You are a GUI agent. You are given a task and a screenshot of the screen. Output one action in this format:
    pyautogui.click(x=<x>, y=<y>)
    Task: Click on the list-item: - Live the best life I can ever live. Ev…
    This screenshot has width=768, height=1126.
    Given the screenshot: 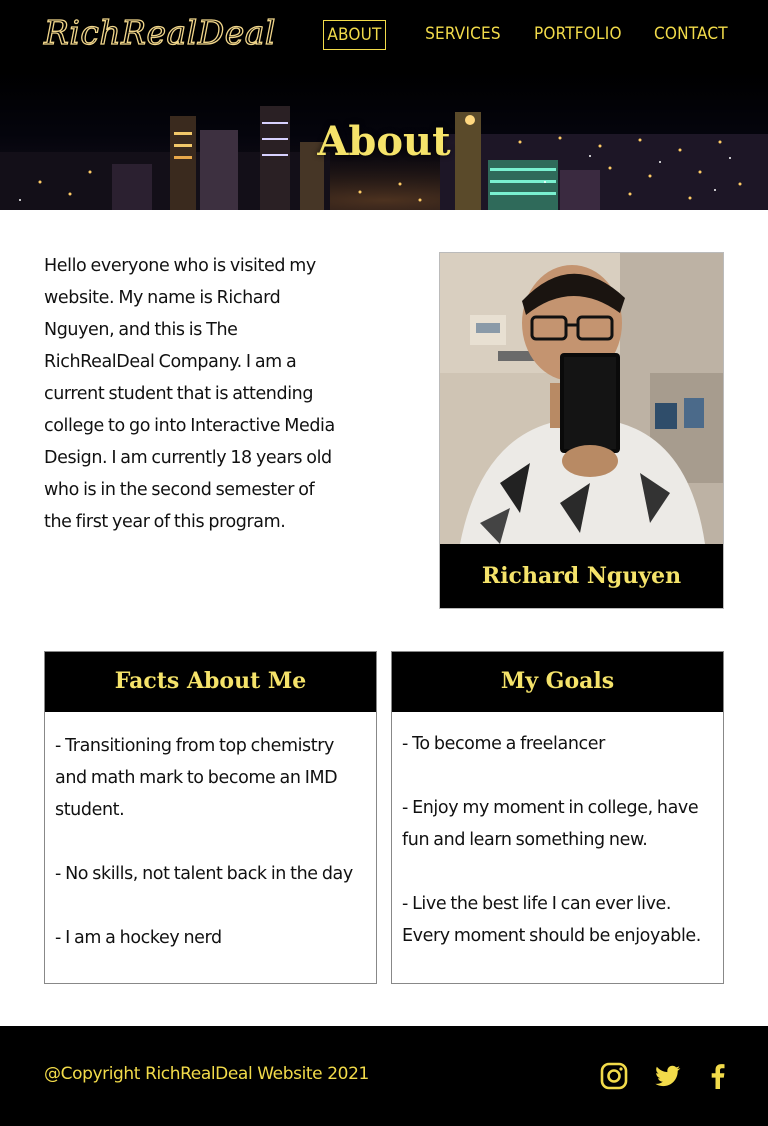 What is the action you would take?
    pyautogui.click(x=551, y=920)
    